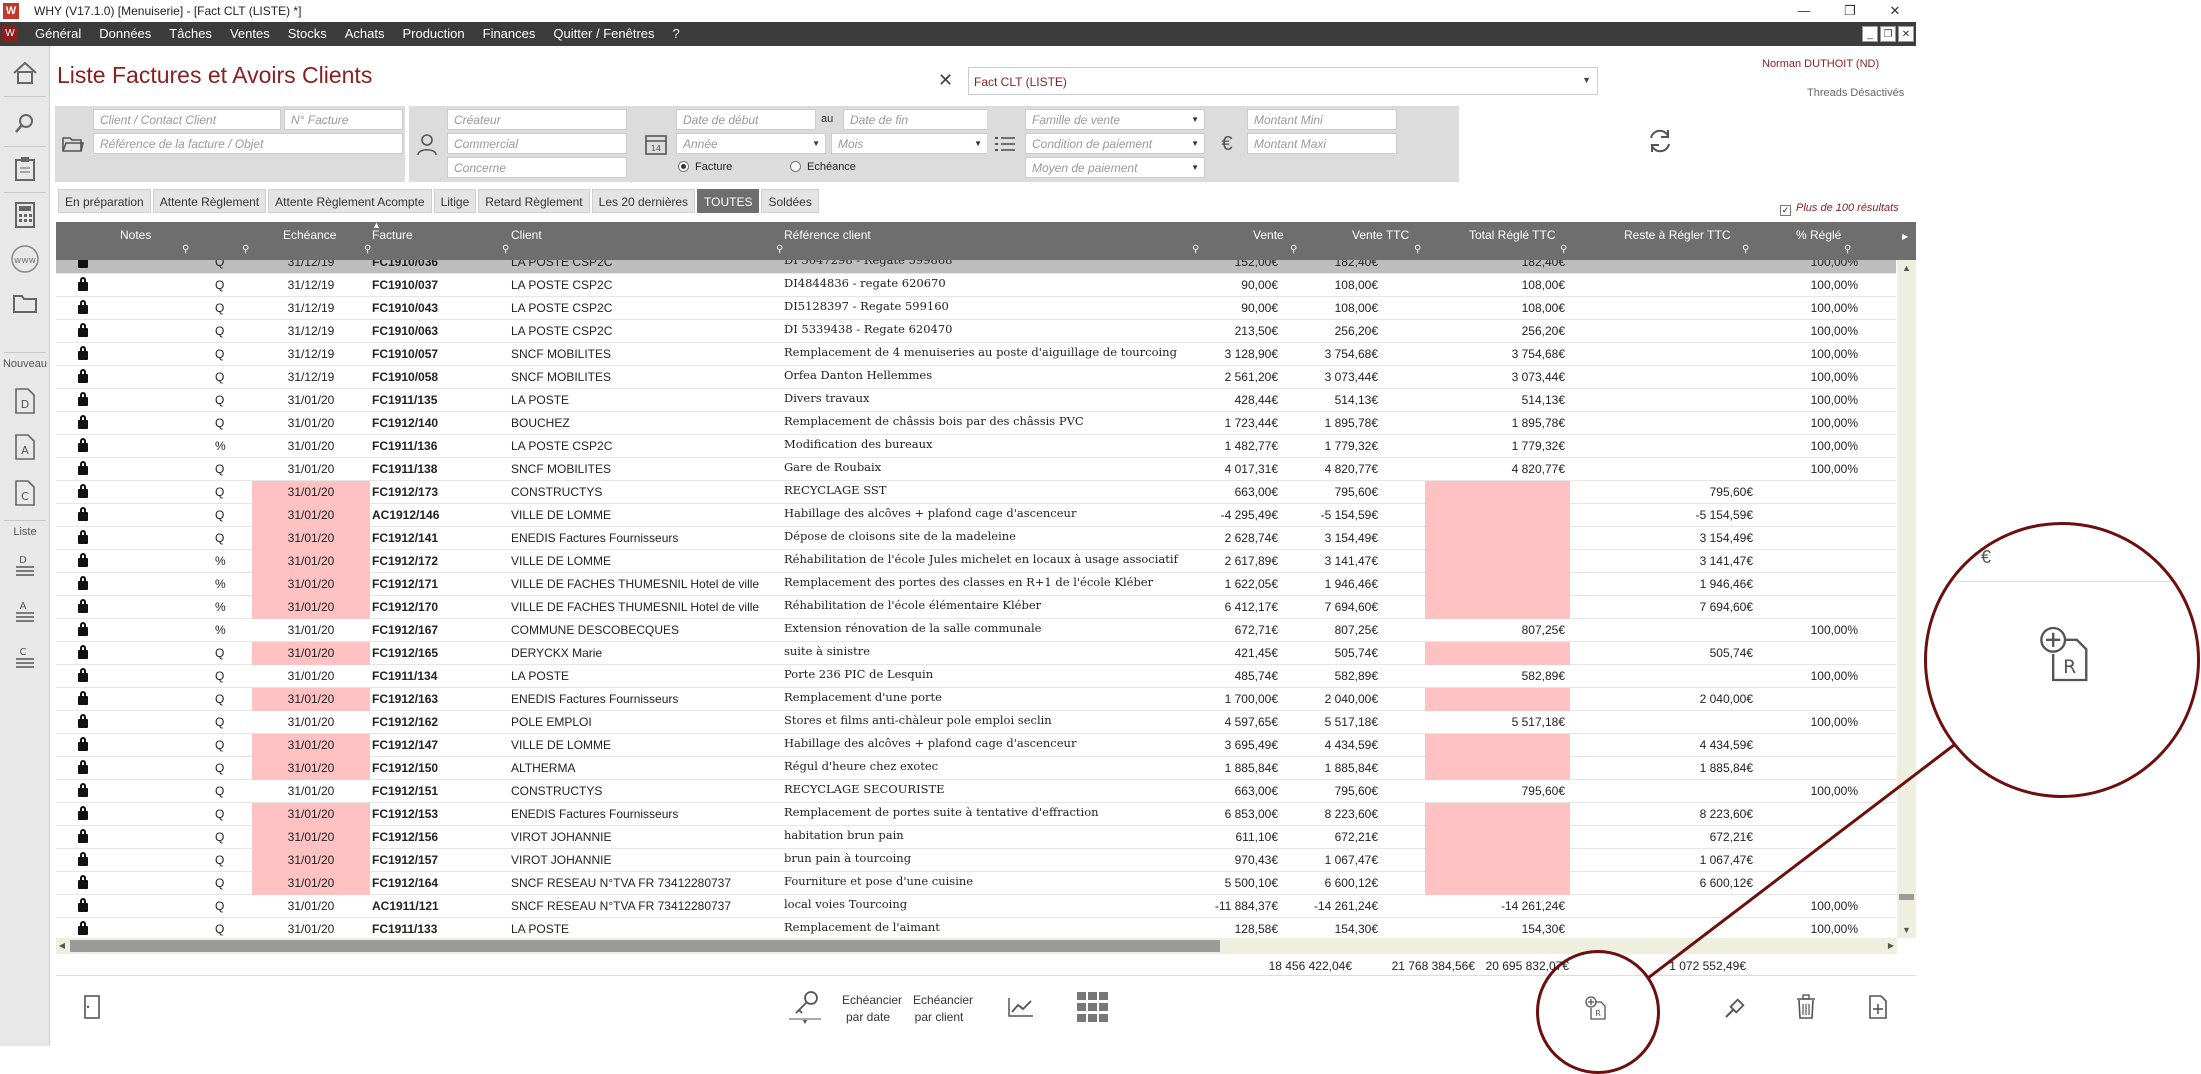 This screenshot has height=1074, width=2201. Describe the element at coordinates (751, 143) in the screenshot. I see `year-select: Année ▼` at that location.